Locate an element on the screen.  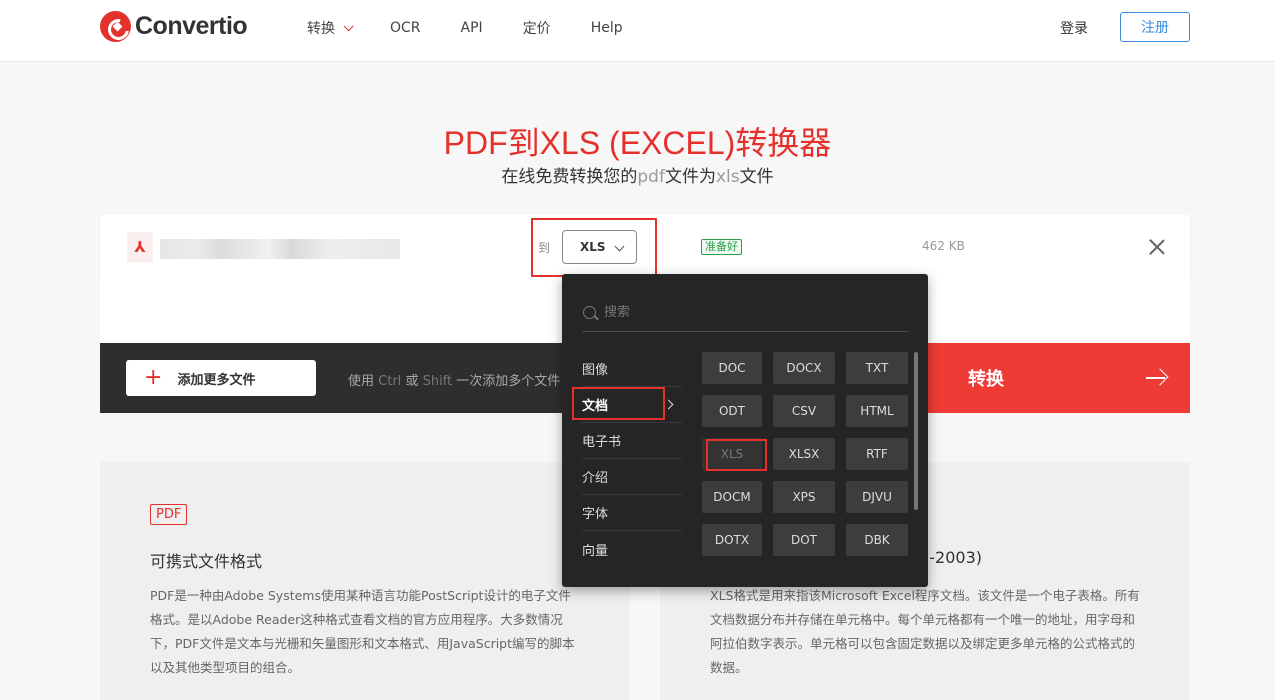
format-option: DOT is located at coordinates (804, 540).